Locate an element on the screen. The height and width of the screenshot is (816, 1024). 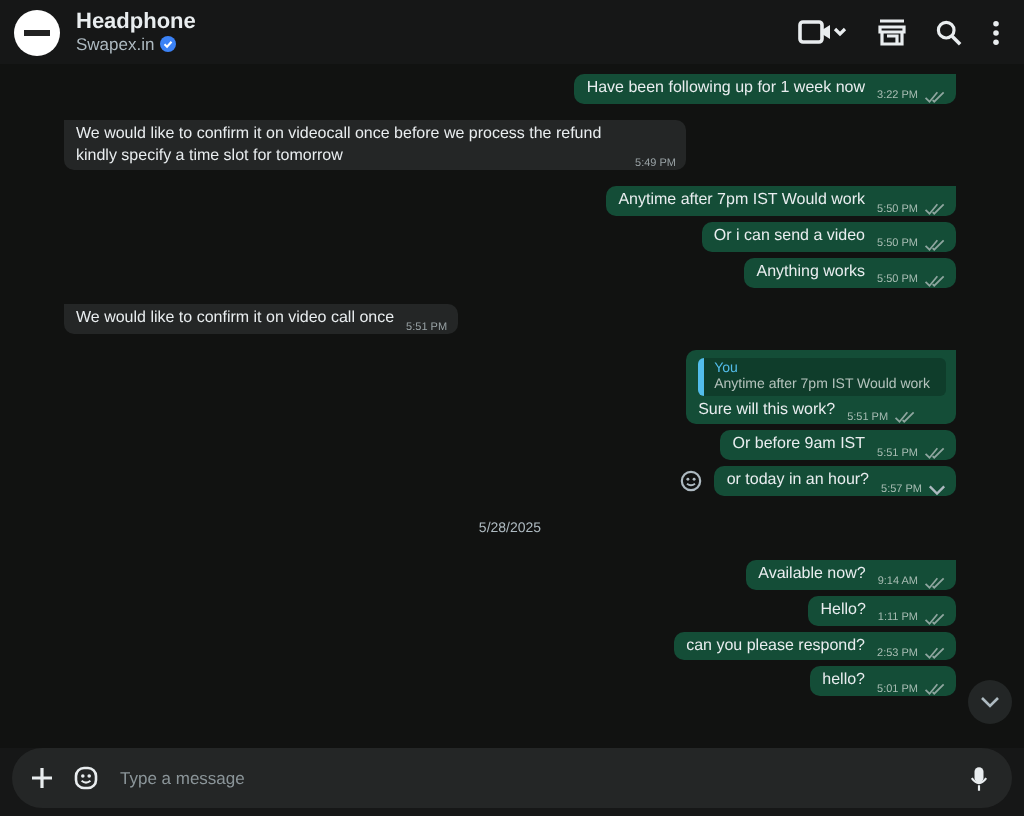
microphone-icon is located at coordinates (979, 778).